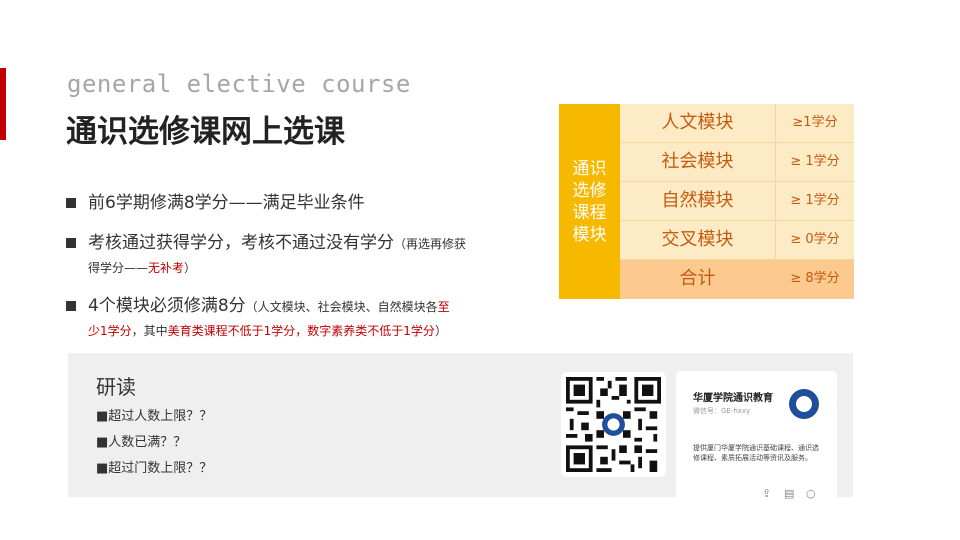 The image size is (960, 540). Describe the element at coordinates (815, 239) in the screenshot. I see `module-credit: ≥ 0学分` at that location.